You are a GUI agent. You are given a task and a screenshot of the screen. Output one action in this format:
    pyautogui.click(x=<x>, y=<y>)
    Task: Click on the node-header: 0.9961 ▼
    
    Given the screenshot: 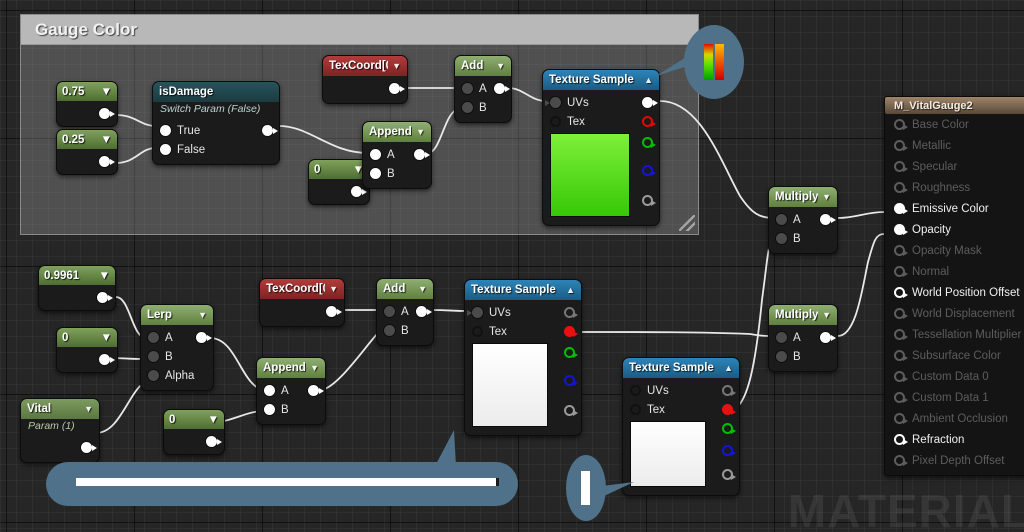 What is the action you would take?
    pyautogui.click(x=77, y=275)
    